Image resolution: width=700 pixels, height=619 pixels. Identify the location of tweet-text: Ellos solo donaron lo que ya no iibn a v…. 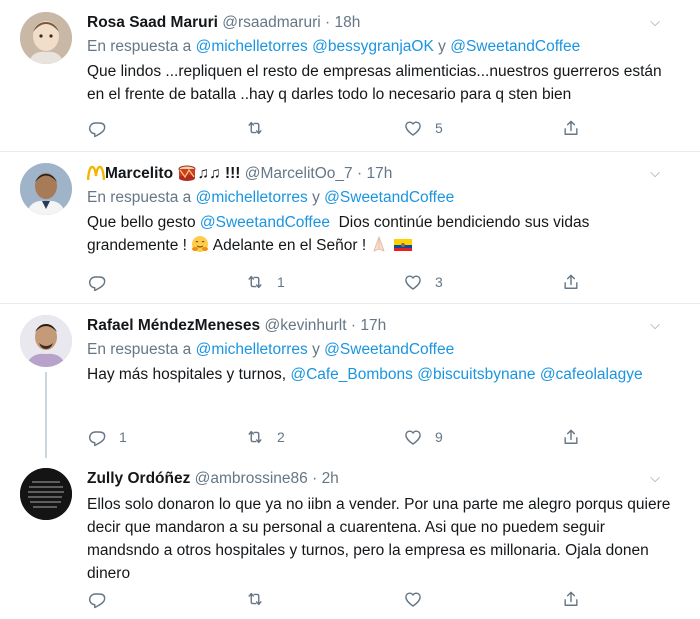
(379, 539).